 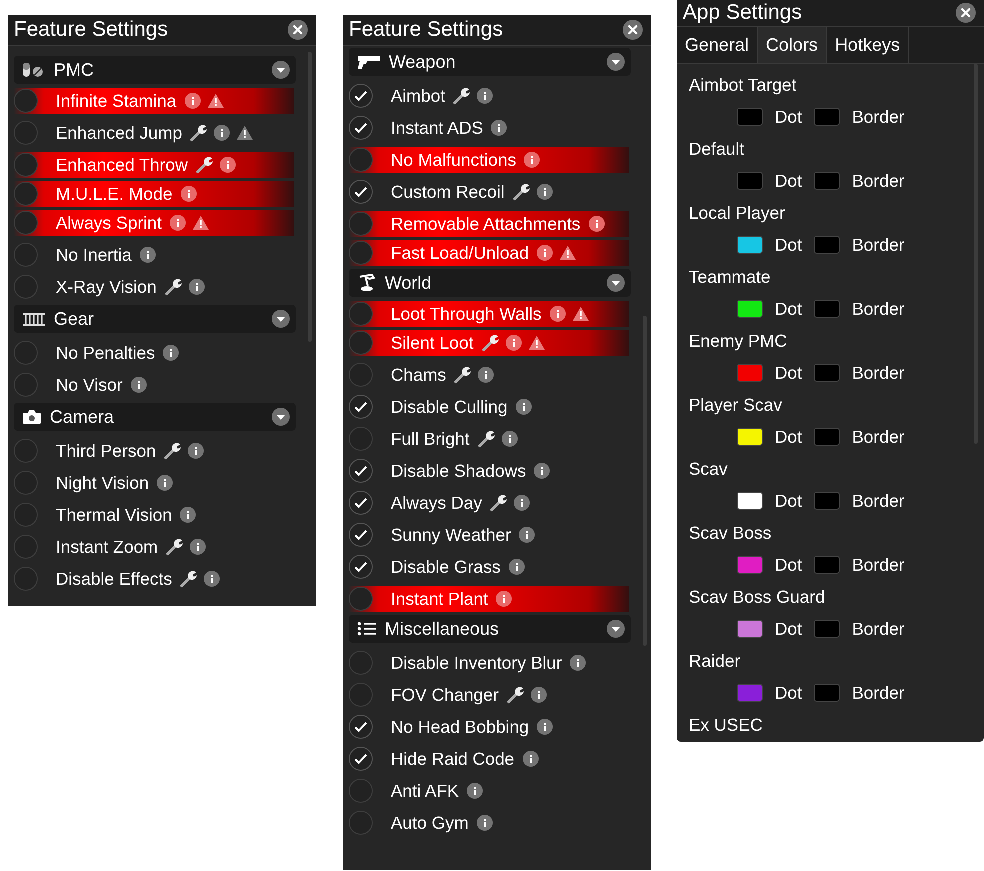 What do you see at coordinates (155, 70) in the screenshot?
I see `section-header: PMC` at bounding box center [155, 70].